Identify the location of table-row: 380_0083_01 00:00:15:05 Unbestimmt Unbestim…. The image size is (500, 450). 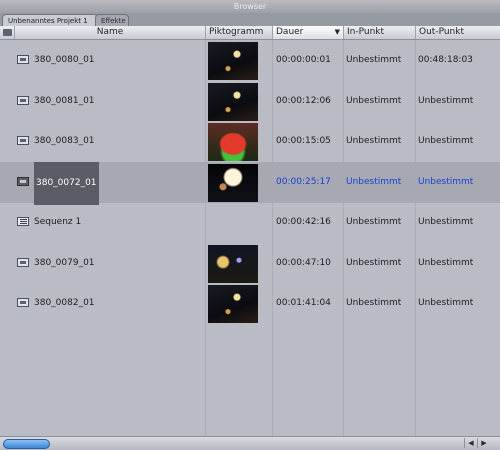
(250, 141).